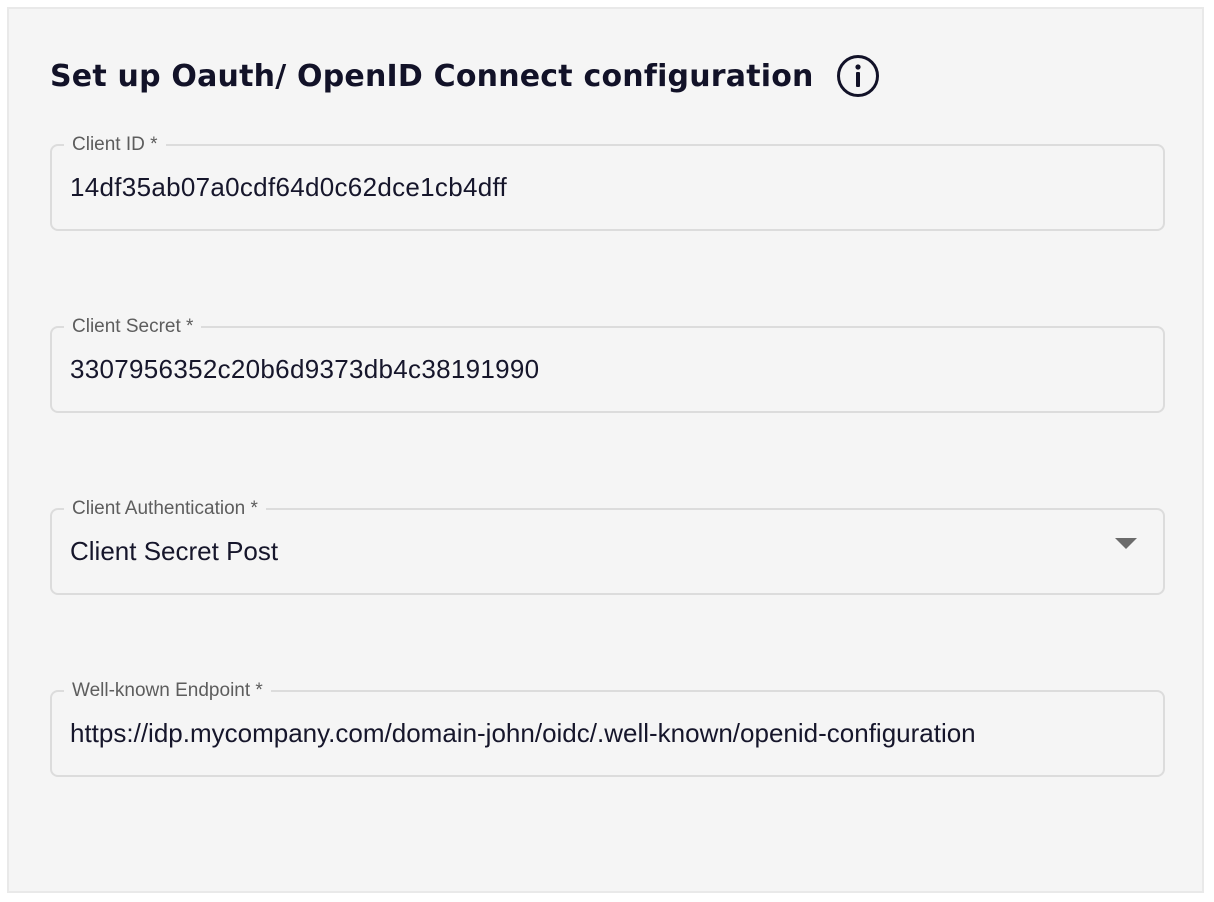 This screenshot has height=902, width=1214. I want to click on client-secret-field: Client Secret *, so click(607, 365).